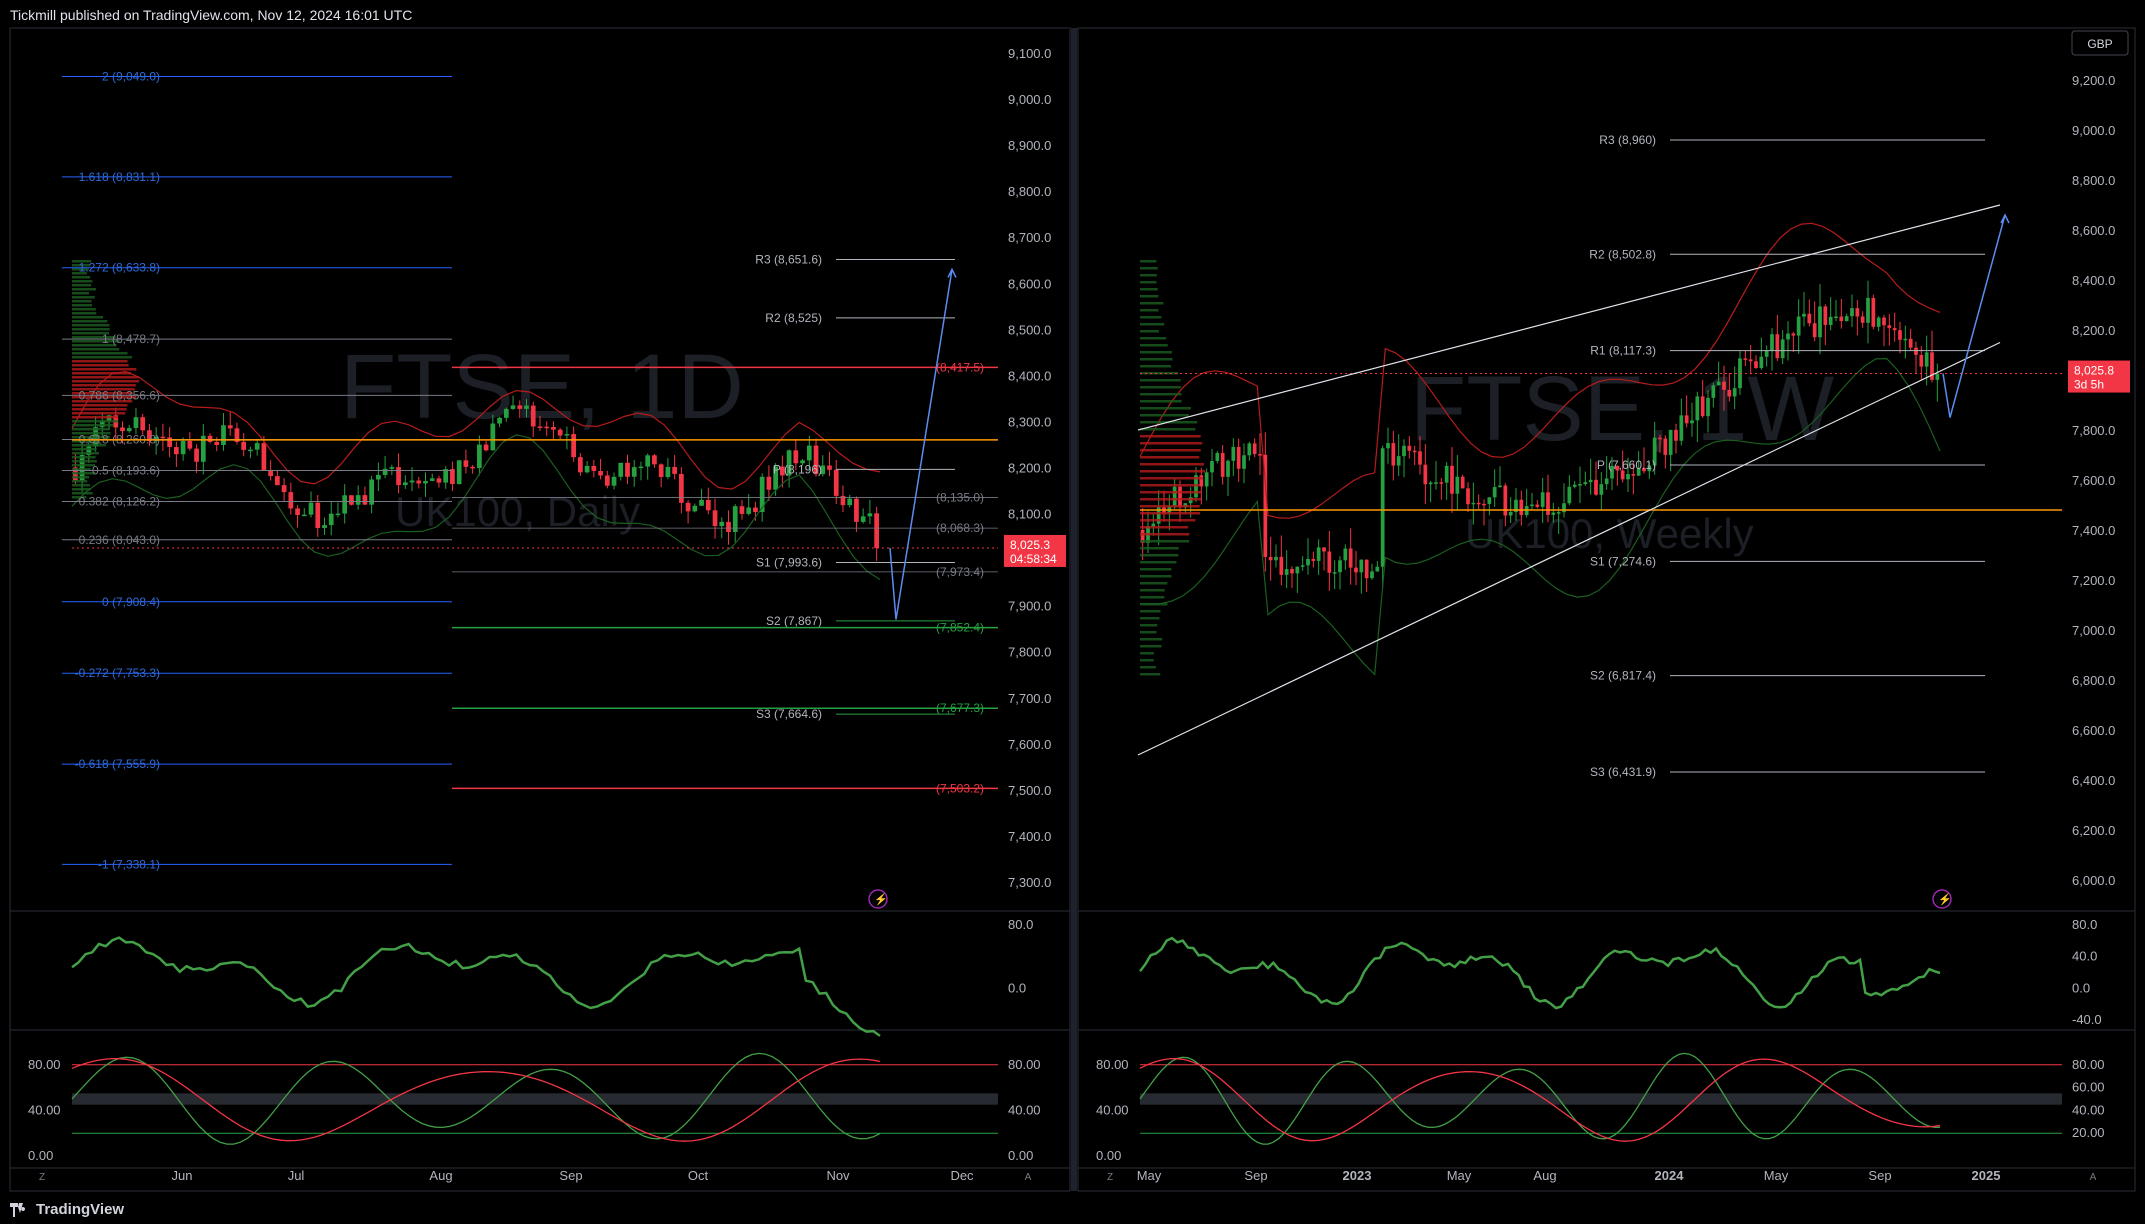  What do you see at coordinates (1149, 1175) in the screenshot?
I see `time-axis-label: May` at bounding box center [1149, 1175].